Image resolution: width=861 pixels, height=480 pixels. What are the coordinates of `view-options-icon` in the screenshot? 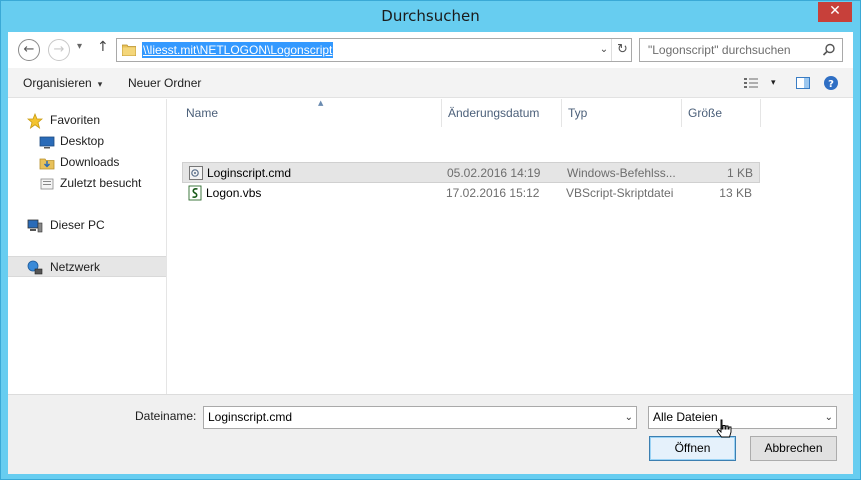 It's located at (751, 83).